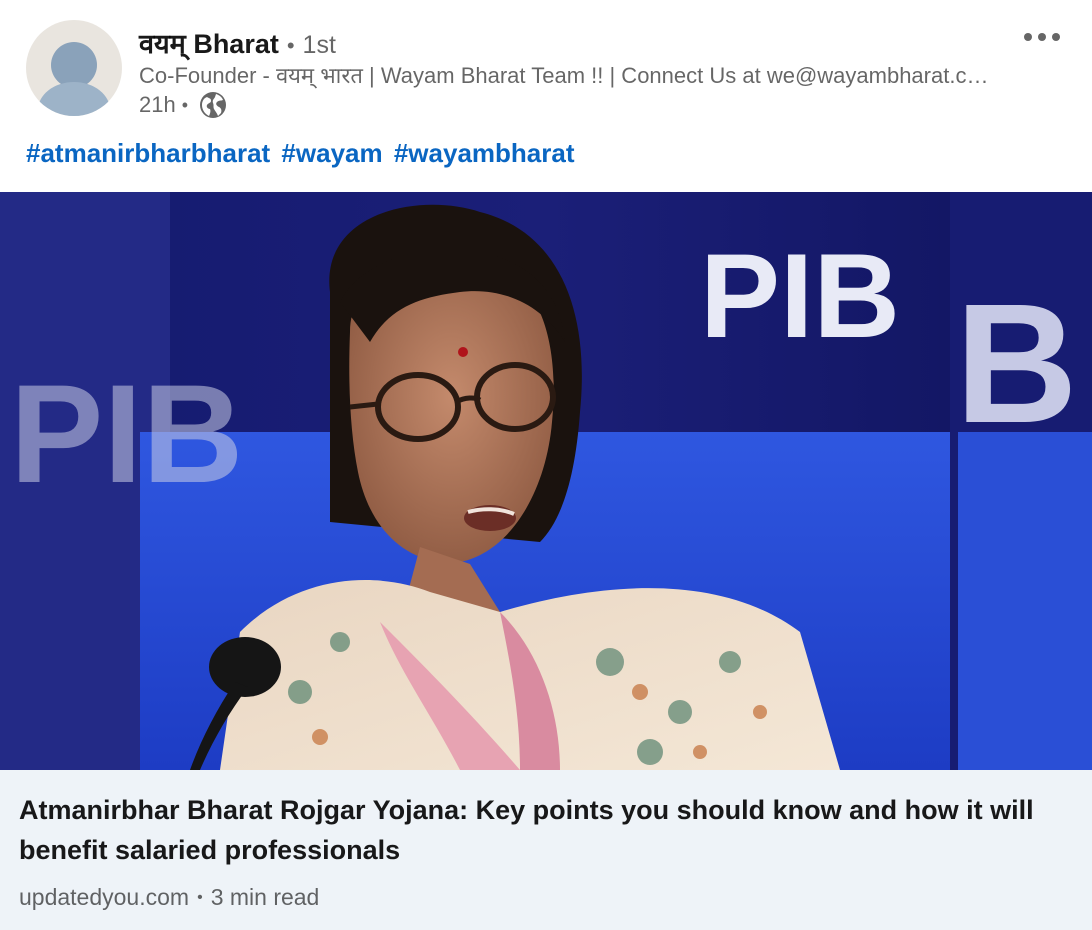  What do you see at coordinates (74, 68) in the screenshot?
I see `actor-avatar` at bounding box center [74, 68].